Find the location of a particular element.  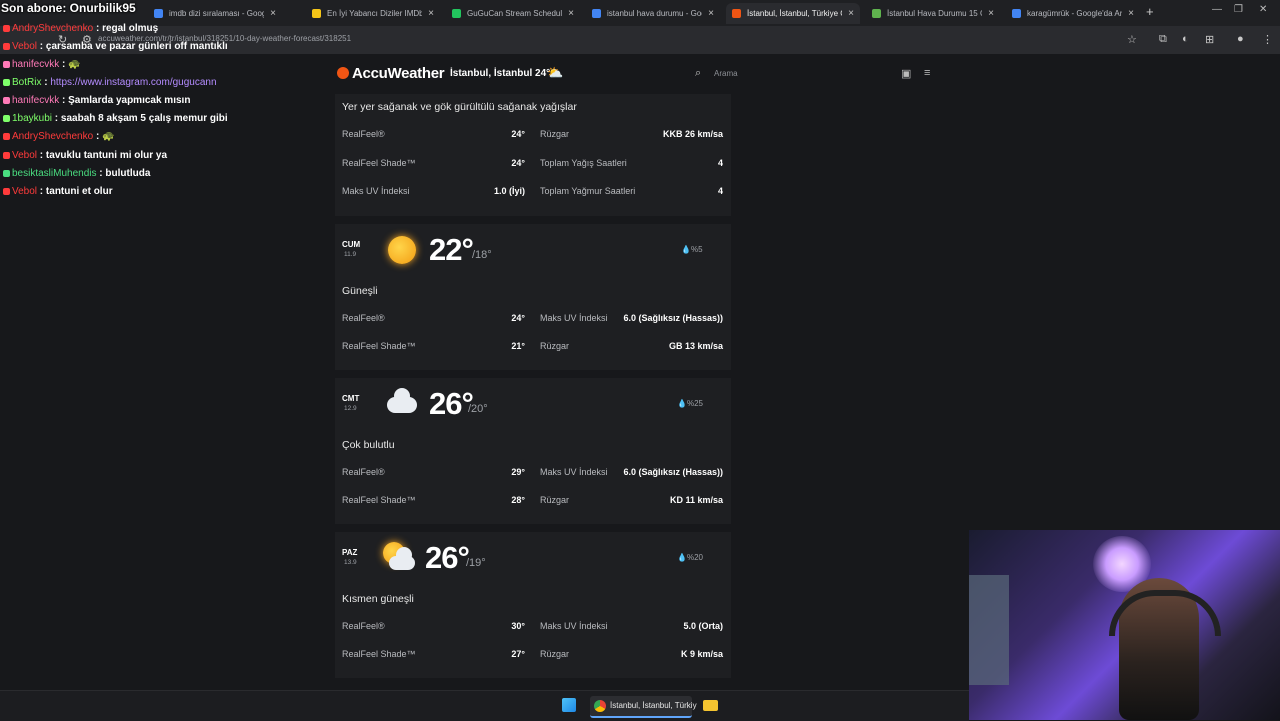

detail-value: K 9 km/sa is located at coordinates (701, 654).